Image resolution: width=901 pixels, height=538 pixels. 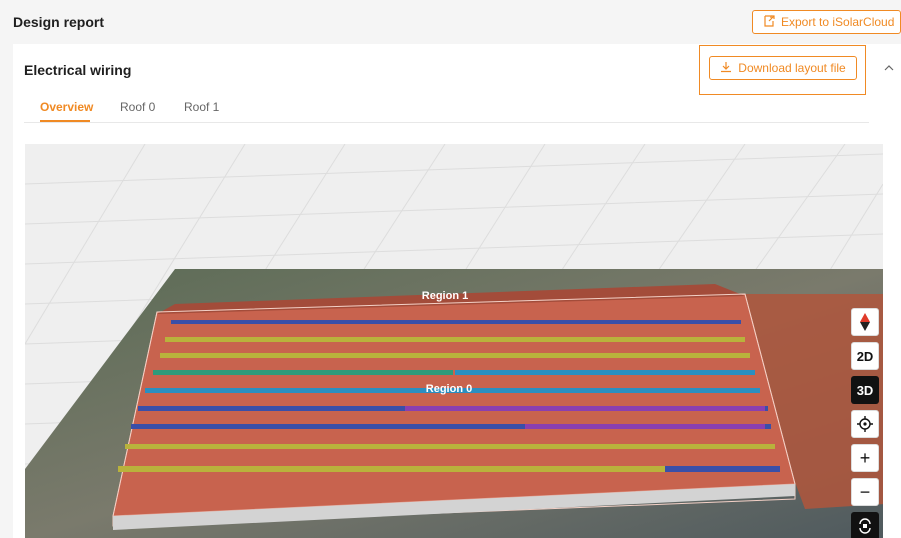 I want to click on section-title: Electrical wiring, so click(x=78, y=70).